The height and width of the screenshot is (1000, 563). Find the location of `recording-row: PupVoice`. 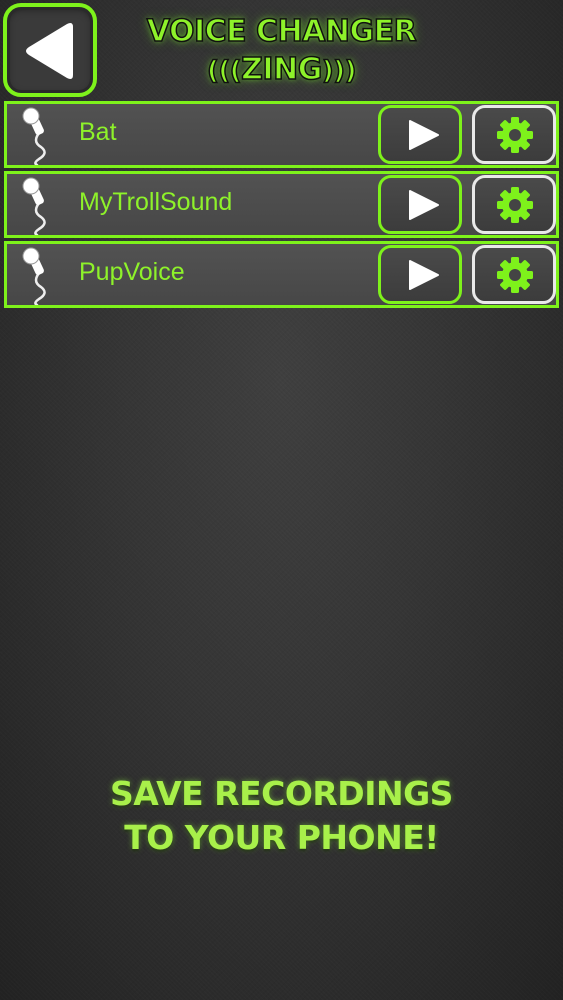

recording-row: PupVoice is located at coordinates (281, 274).